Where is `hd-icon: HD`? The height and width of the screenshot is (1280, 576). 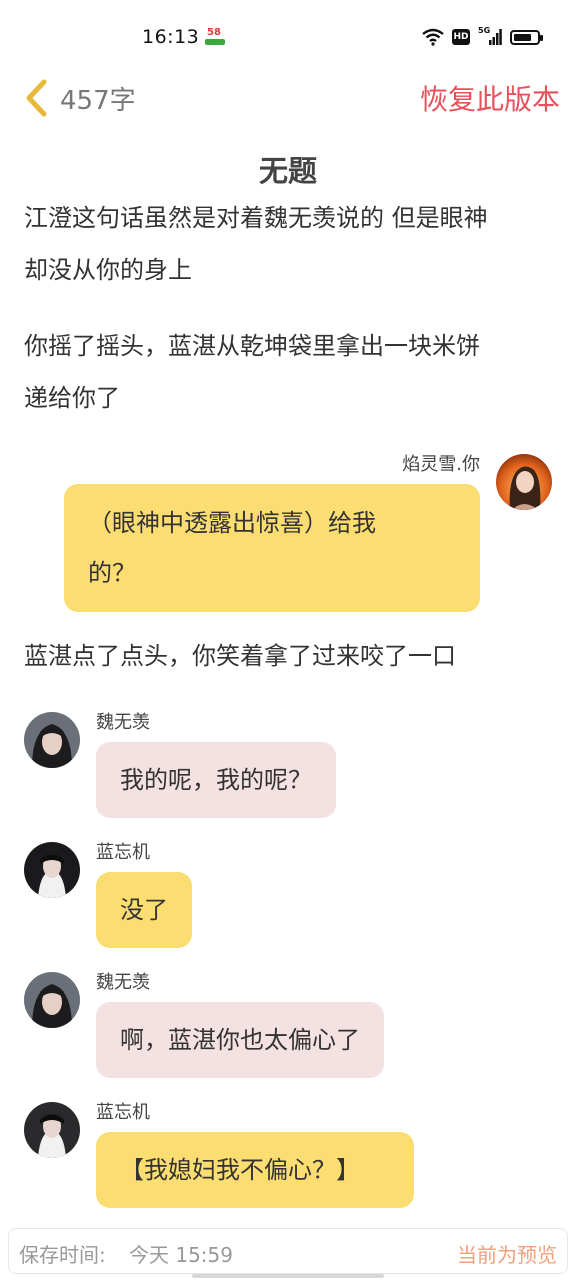 hd-icon: HD is located at coordinates (461, 37).